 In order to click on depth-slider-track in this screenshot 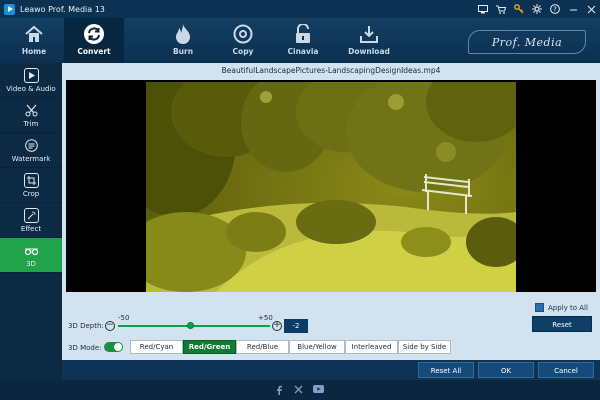, I will do `click(194, 326)`.